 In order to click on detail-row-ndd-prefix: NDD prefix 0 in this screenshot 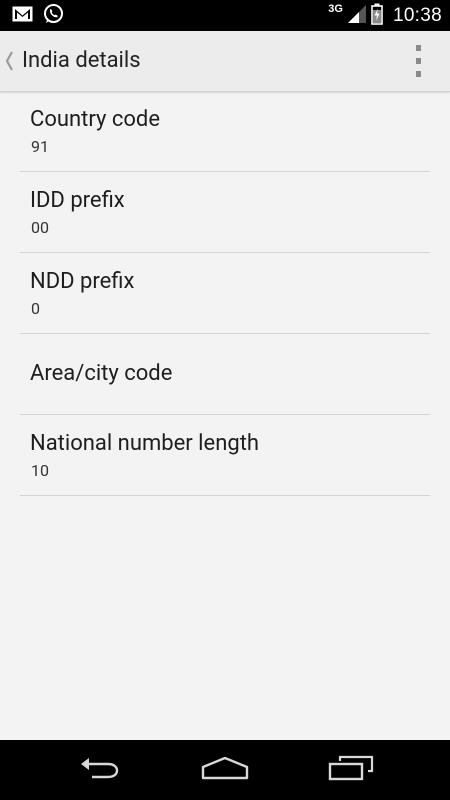, I will do `click(225, 293)`.